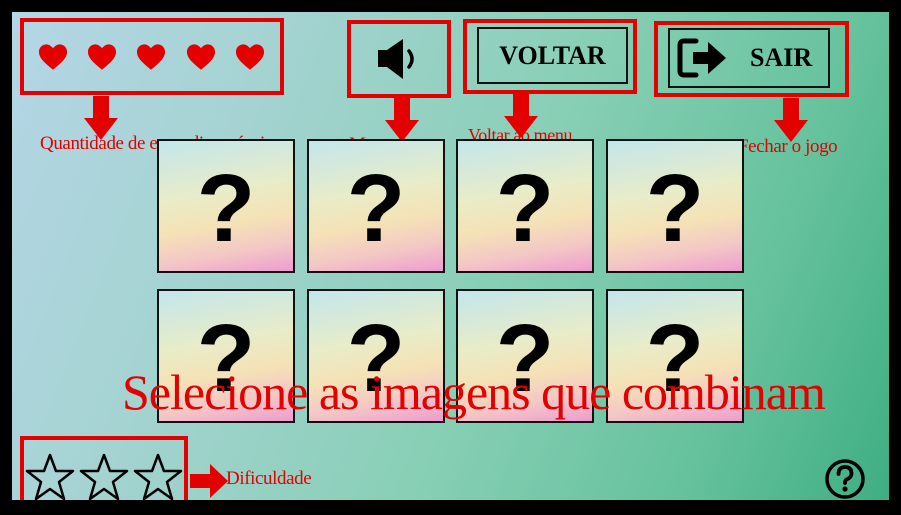 This screenshot has width=901, height=515. I want to click on exit-arrow-icon, so click(701, 58).